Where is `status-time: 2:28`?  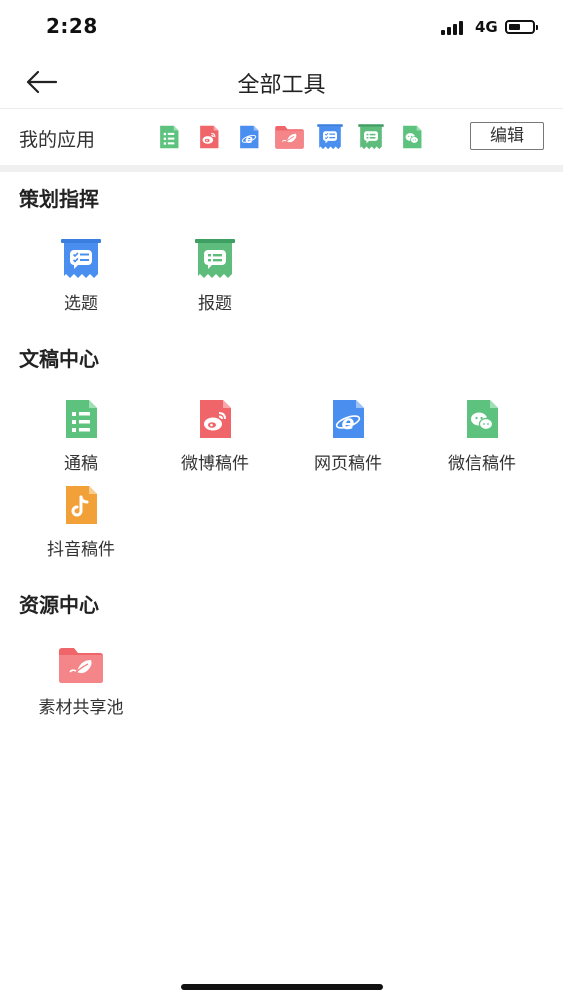
status-time: 2:28 is located at coordinates (72, 26).